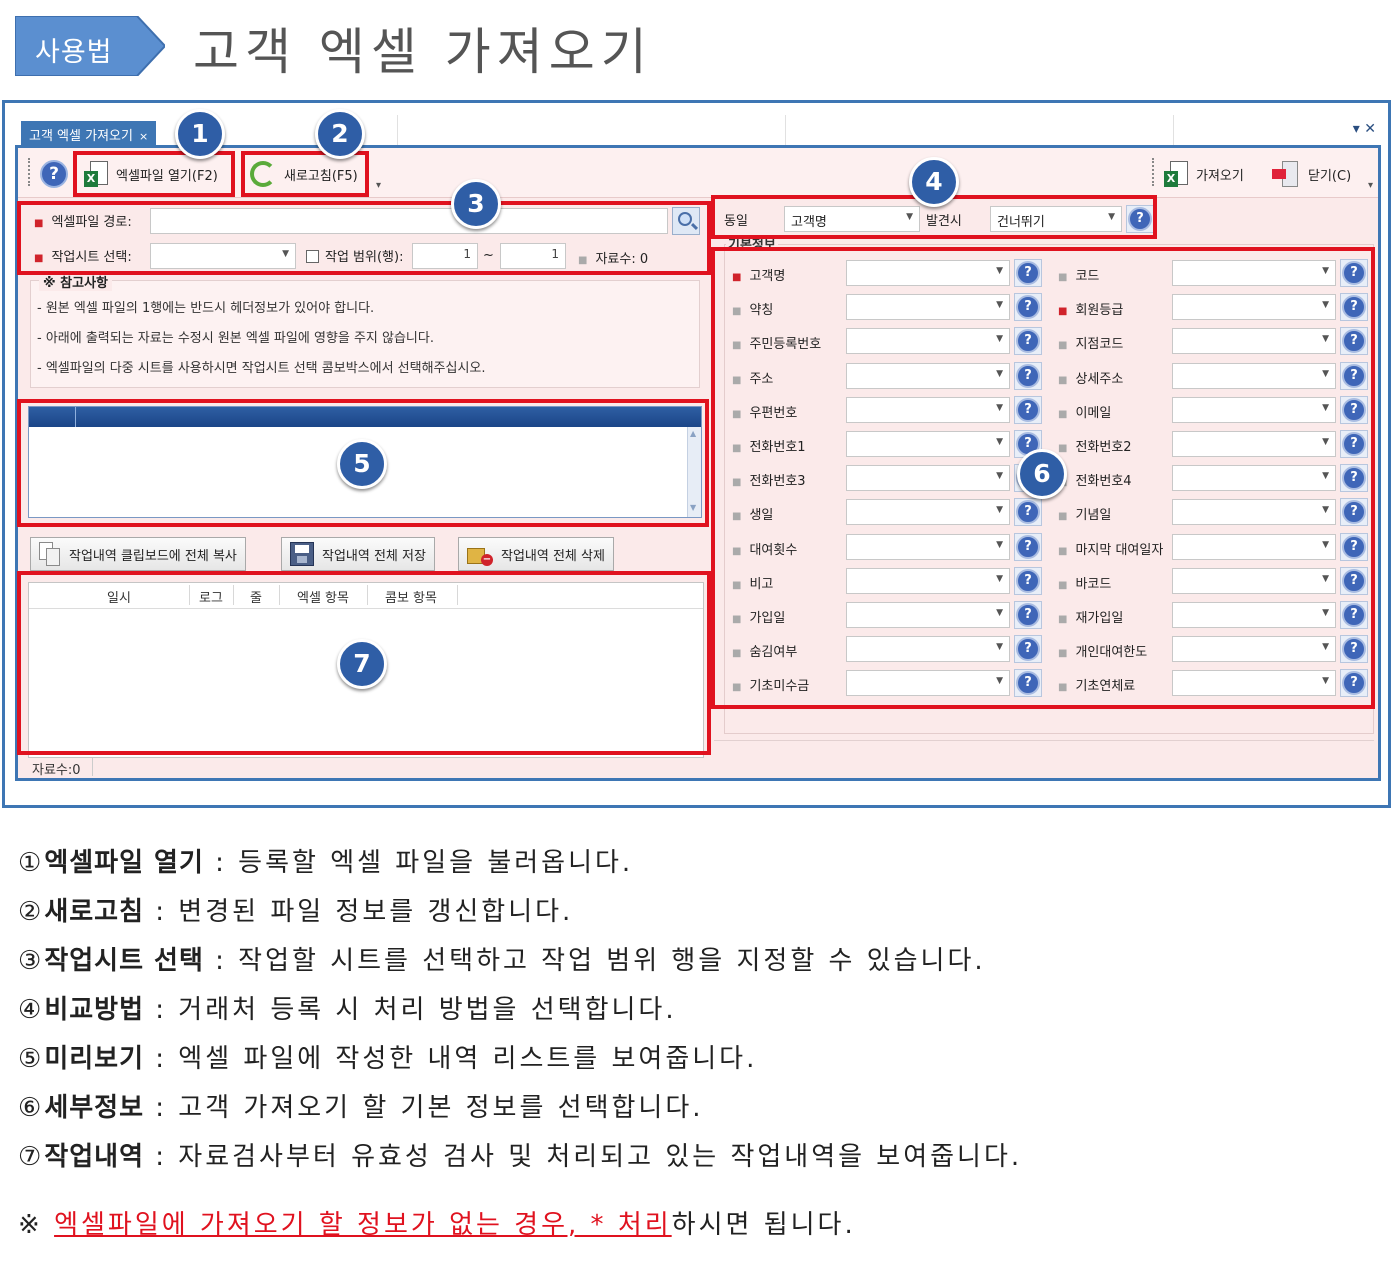 The height and width of the screenshot is (1264, 1392). What do you see at coordinates (1286, 174) in the screenshot?
I see `exit-door-icon` at bounding box center [1286, 174].